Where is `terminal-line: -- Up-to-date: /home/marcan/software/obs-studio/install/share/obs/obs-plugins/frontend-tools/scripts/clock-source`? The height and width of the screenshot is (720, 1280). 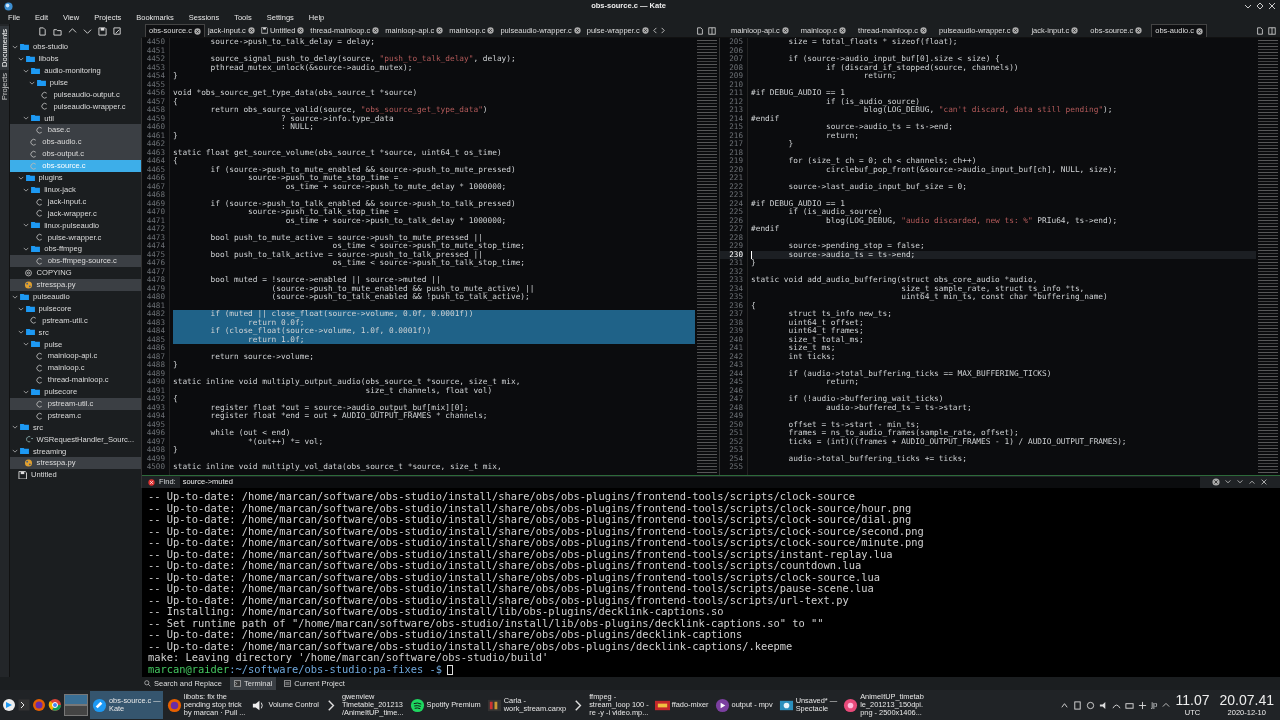
terminal-line: -- Up-to-date: /home/marcan/software/obs-studio/install/share/obs/obs-plugins/frontend-tools/scripts/clock-source is located at coordinates (502, 497).